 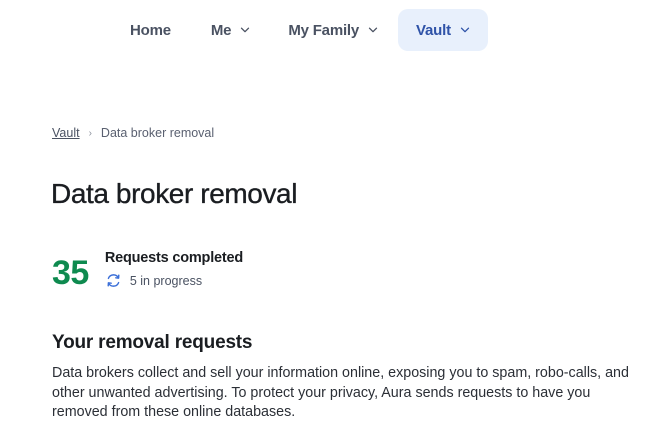 What do you see at coordinates (157, 133) in the screenshot?
I see `breadcrumb-current: Data broker removal` at bounding box center [157, 133].